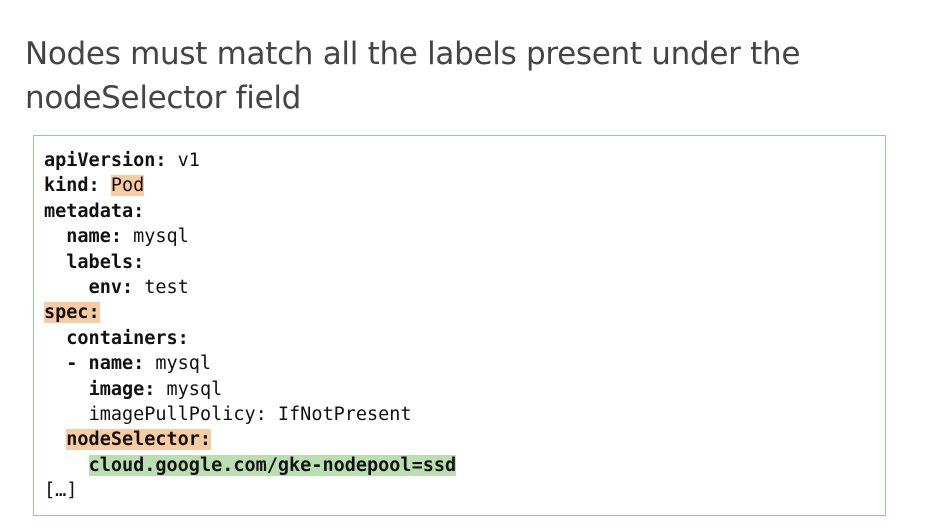 The height and width of the screenshot is (529, 942). What do you see at coordinates (105, 262) in the screenshot?
I see `labels-key: labels:` at bounding box center [105, 262].